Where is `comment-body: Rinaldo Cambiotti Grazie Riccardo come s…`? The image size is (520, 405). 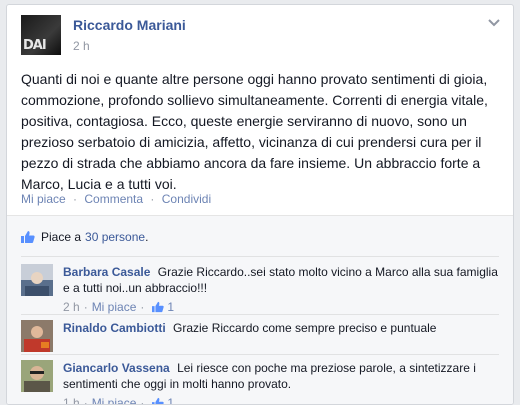 comment-body: Rinaldo Cambiotti Grazie Riccardo come s… is located at coordinates (282, 328).